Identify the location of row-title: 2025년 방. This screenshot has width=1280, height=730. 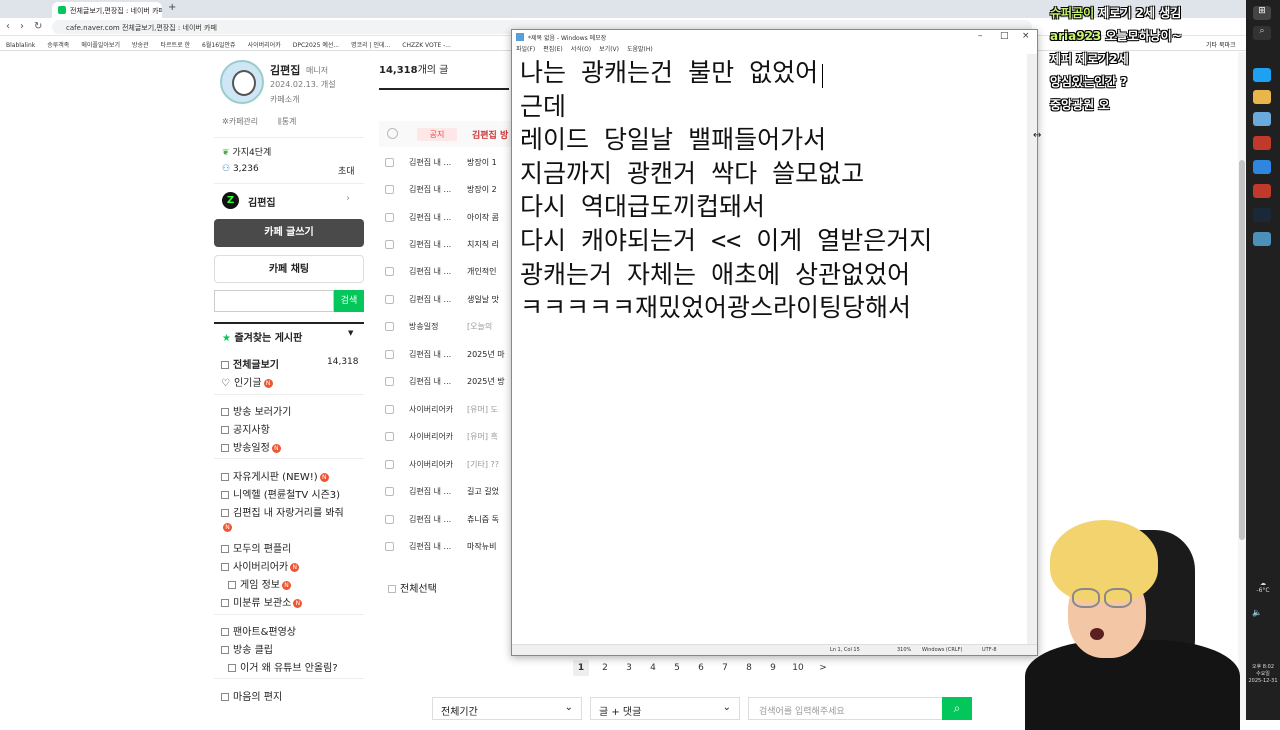
(487, 381).